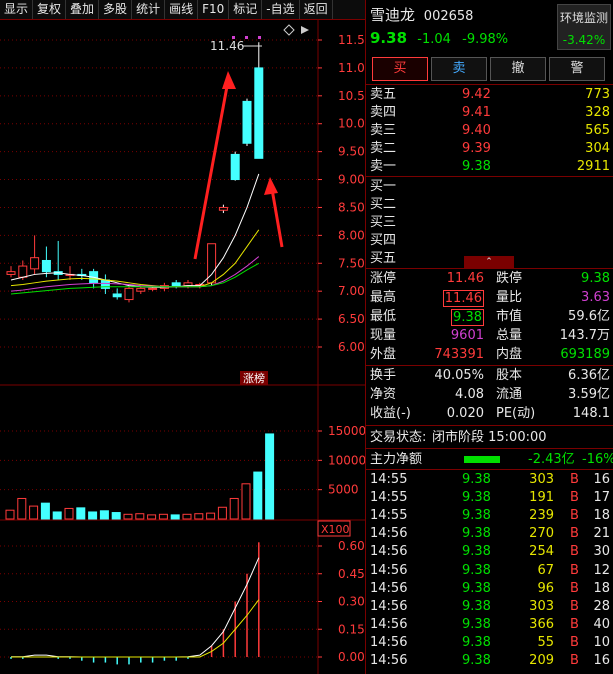 The height and width of the screenshot is (674, 613). What do you see at coordinates (545, 642) in the screenshot?
I see `tick-volume: 55` at bounding box center [545, 642].